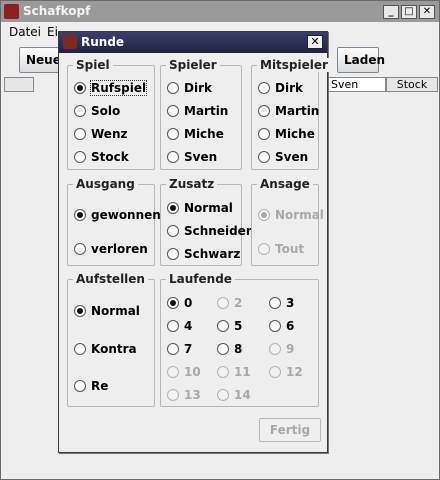 The width and height of the screenshot is (440, 480). I want to click on group-ansage: Ansage Normal Tout, so click(287, 221).